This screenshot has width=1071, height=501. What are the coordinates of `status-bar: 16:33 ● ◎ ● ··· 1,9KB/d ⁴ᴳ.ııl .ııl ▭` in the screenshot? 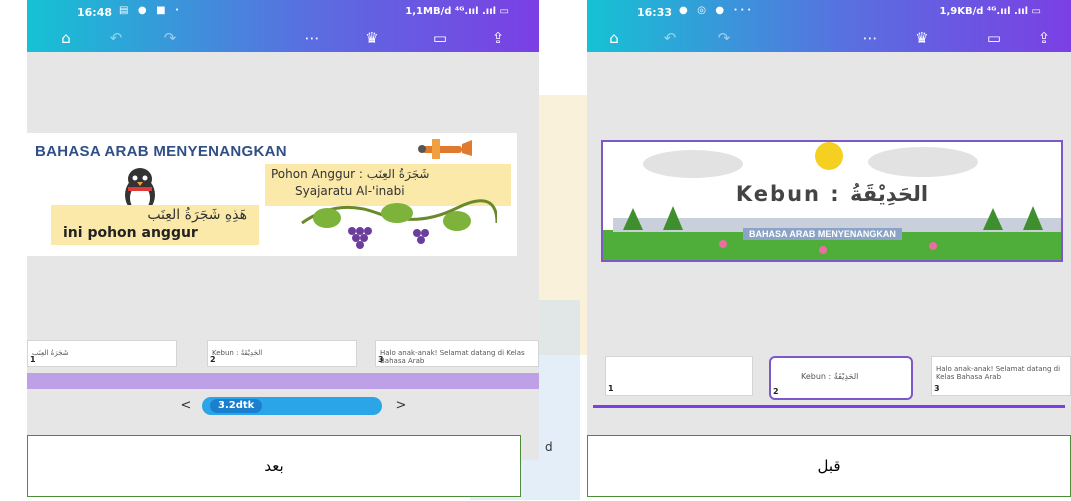 It's located at (829, 13).